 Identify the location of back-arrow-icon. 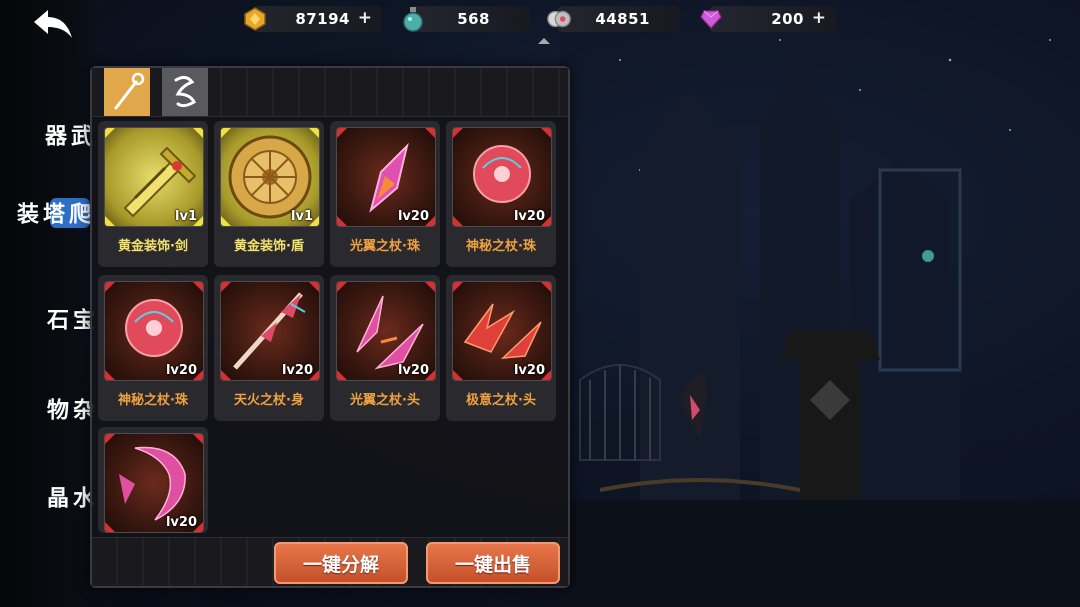
(53, 24).